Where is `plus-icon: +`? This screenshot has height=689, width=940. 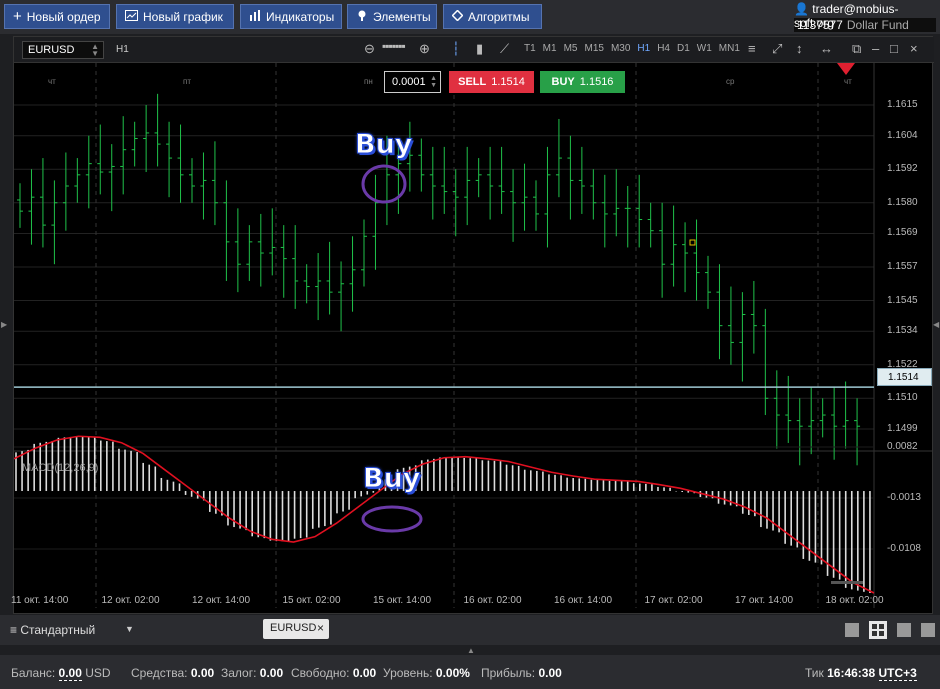 plus-icon: + is located at coordinates (17, 16).